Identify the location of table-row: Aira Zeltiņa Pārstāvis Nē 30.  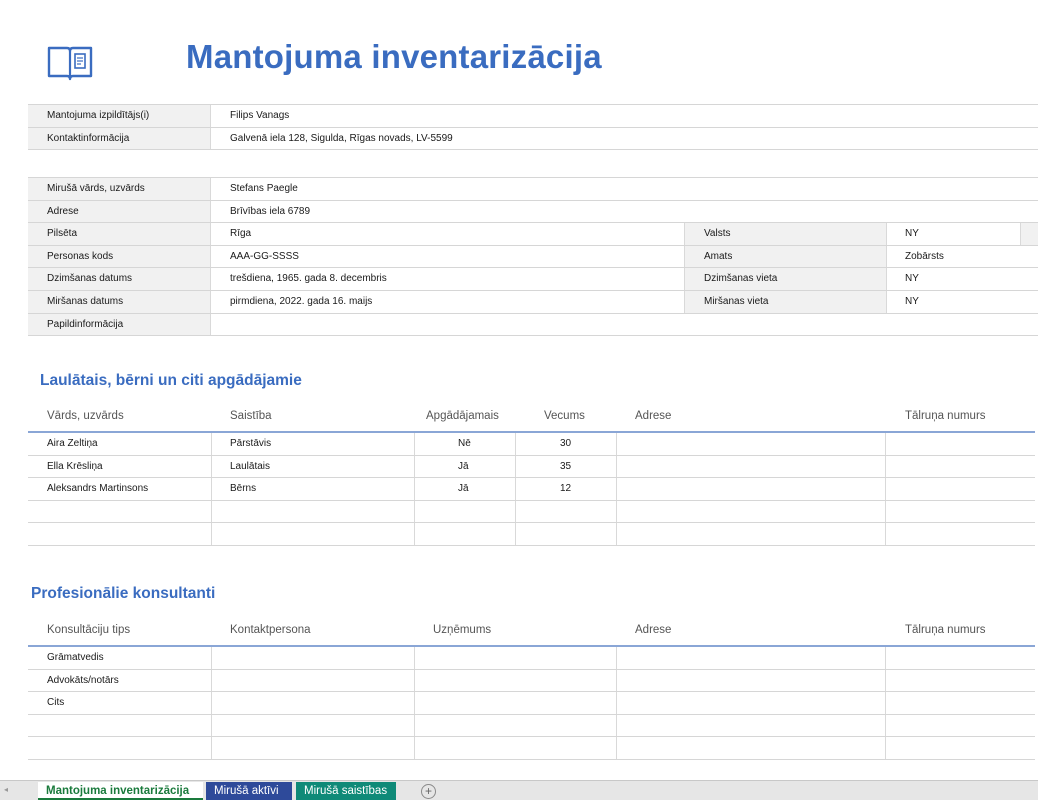
(531, 444).